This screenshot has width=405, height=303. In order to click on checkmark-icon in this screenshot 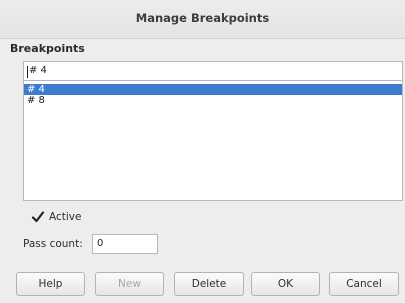, I will do `click(38, 217)`.